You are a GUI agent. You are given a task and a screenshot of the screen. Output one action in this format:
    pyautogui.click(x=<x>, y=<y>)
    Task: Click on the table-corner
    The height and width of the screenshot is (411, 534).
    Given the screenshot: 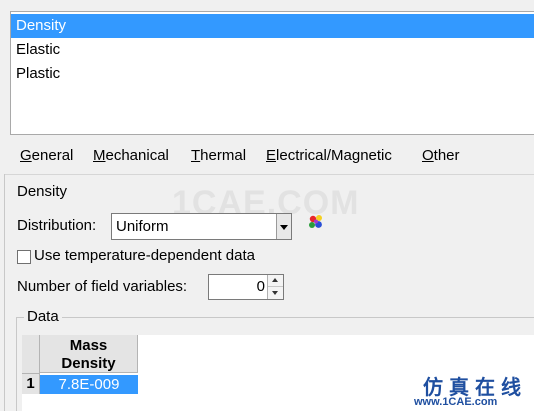 What is the action you would take?
    pyautogui.click(x=31, y=354)
    